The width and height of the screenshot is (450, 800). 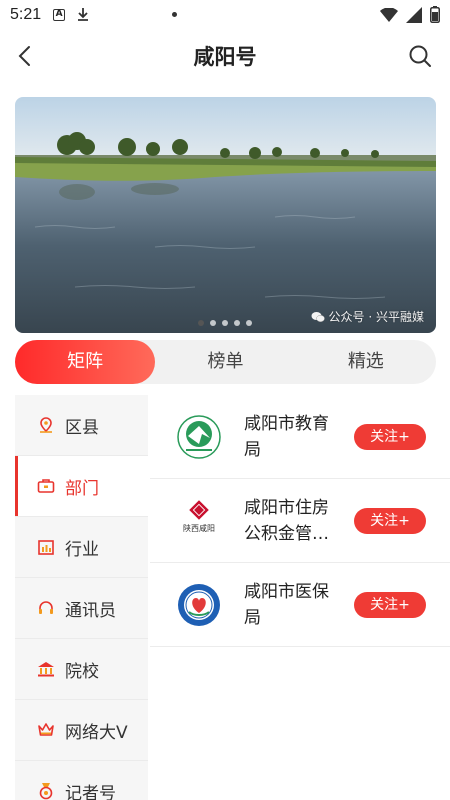 What do you see at coordinates (199, 528) in the screenshot?
I see `logo-caption: 陕西咸阳` at bounding box center [199, 528].